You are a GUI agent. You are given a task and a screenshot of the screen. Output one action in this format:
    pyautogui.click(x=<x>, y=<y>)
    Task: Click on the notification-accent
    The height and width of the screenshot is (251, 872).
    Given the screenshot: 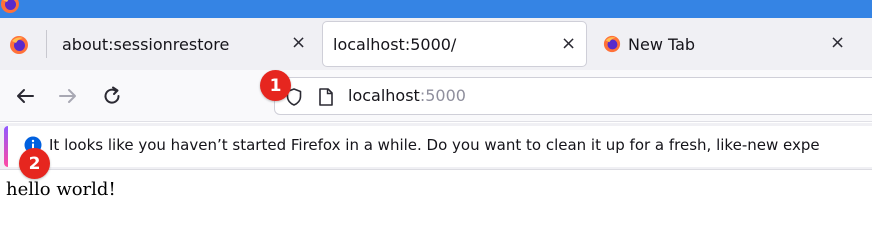 What is the action you would take?
    pyautogui.click(x=6, y=146)
    